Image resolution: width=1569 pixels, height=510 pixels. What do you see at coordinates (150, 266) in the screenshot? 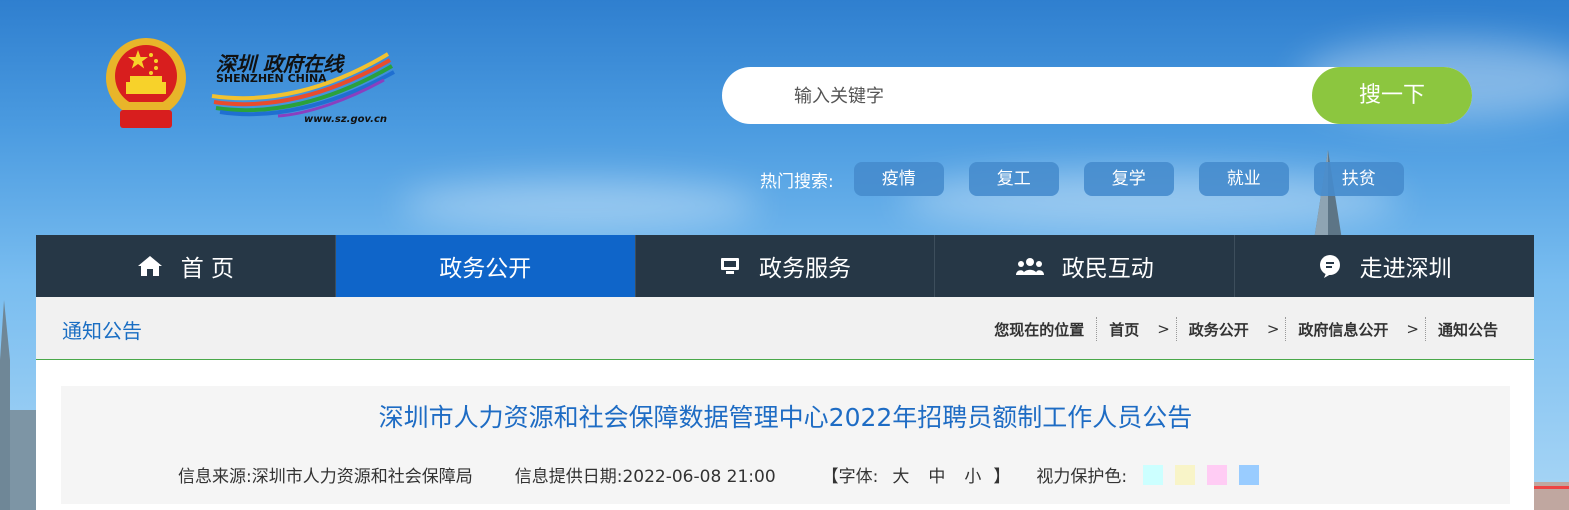
I see `home-icon` at bounding box center [150, 266].